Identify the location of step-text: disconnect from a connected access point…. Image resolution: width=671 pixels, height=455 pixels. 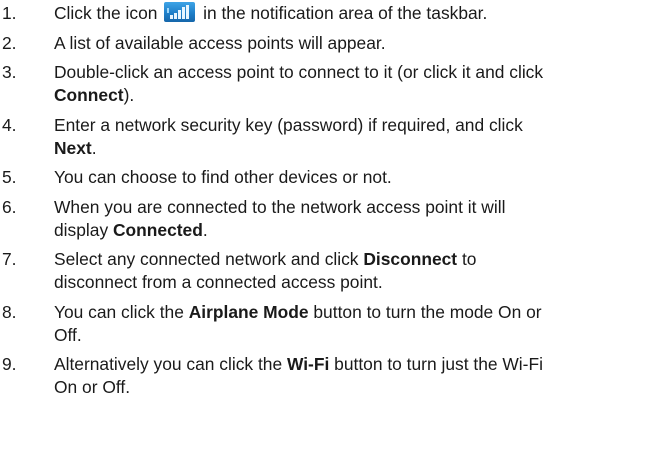
(218, 282).